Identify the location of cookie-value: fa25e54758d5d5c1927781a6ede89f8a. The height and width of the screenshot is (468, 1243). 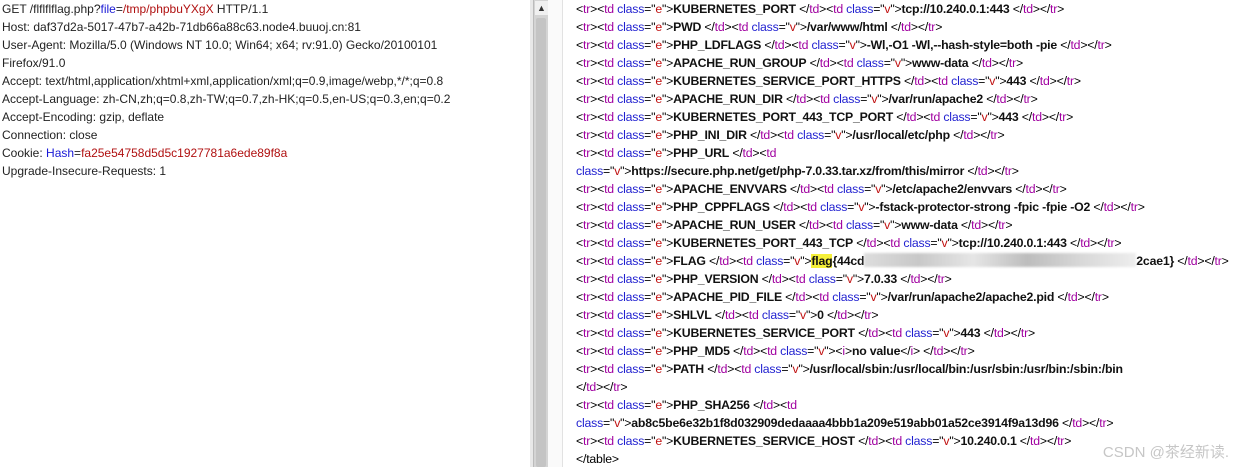
(184, 153).